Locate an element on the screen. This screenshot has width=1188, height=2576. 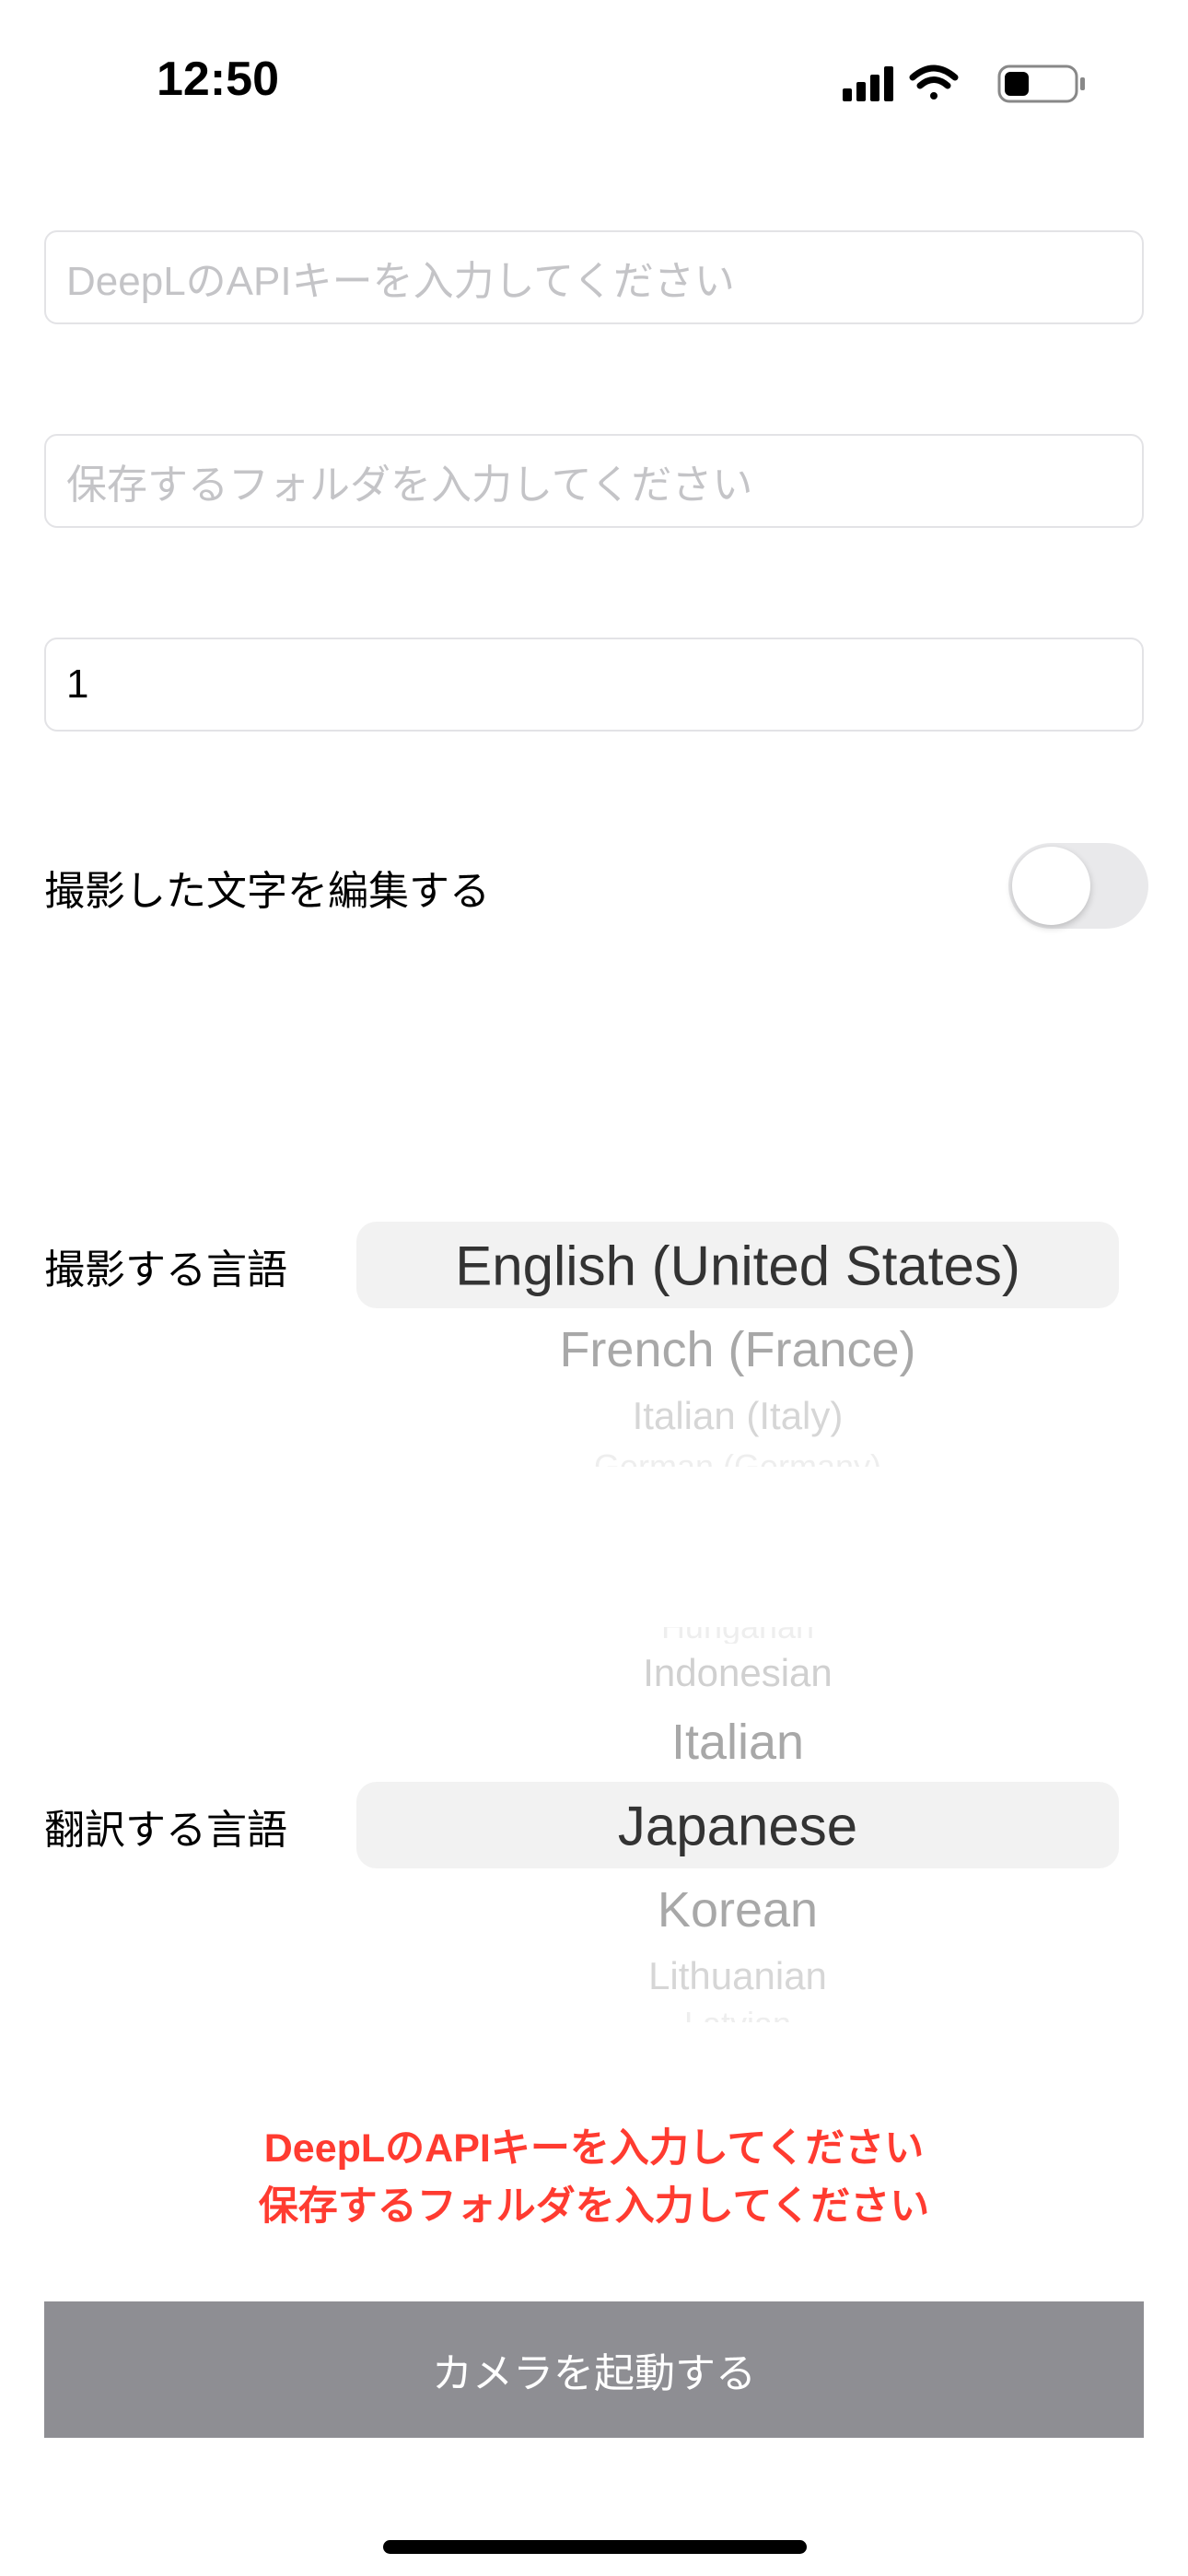
source-language-label: 撮影する言語 is located at coordinates (165, 1270).